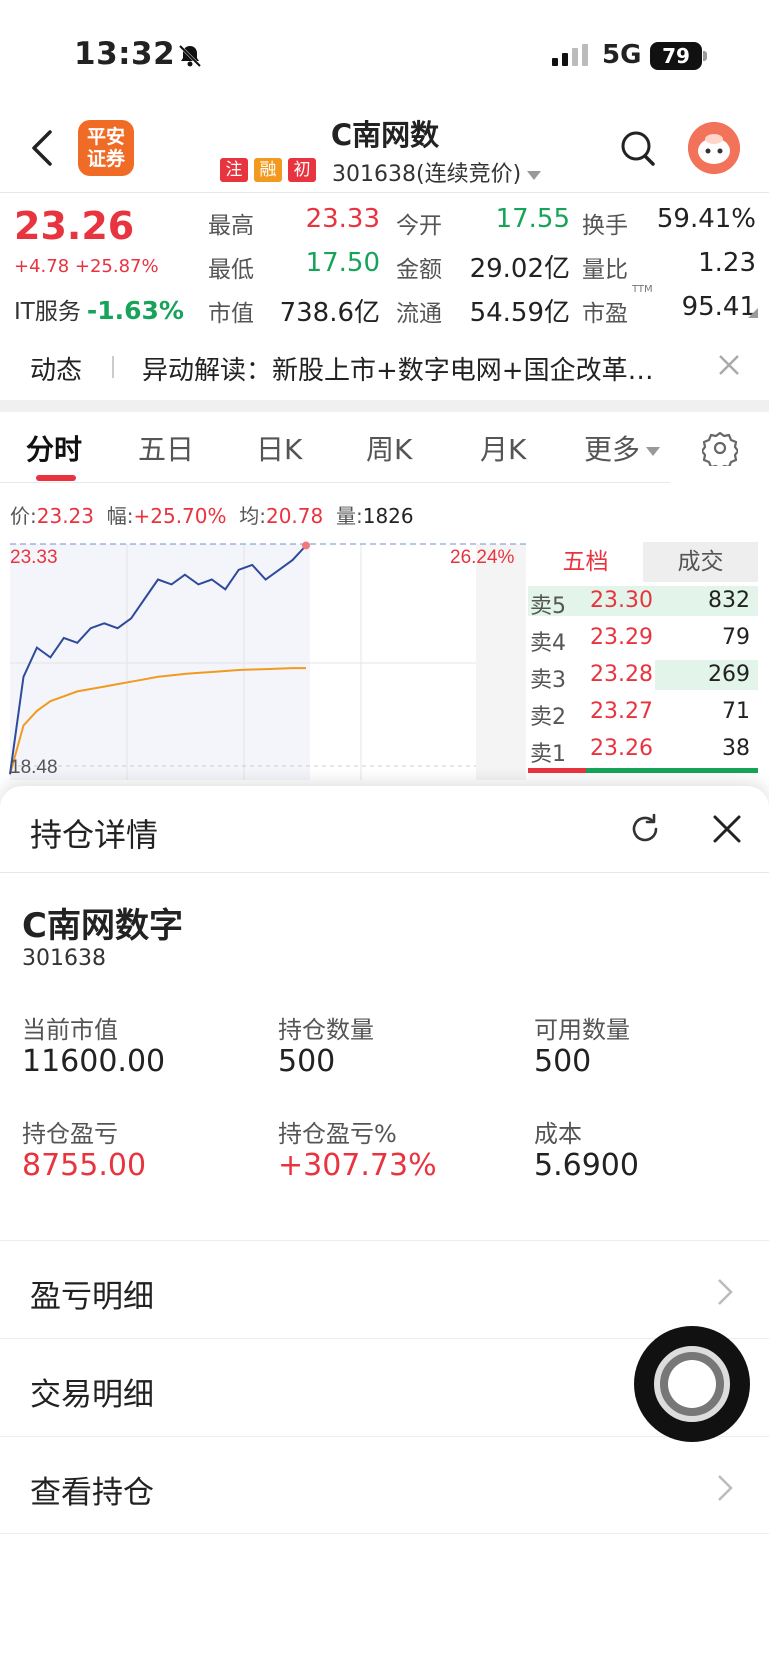 This screenshot has height=1665, width=769. What do you see at coordinates (384, 406) in the screenshot?
I see `section-gap` at bounding box center [384, 406].